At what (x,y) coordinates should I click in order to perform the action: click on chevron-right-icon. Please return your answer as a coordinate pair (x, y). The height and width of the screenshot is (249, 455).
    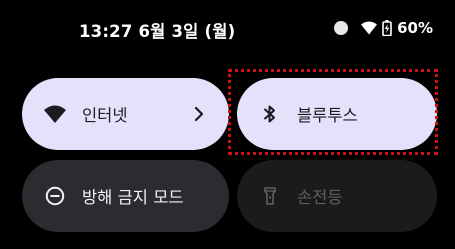
    Looking at the image, I should click on (199, 114).